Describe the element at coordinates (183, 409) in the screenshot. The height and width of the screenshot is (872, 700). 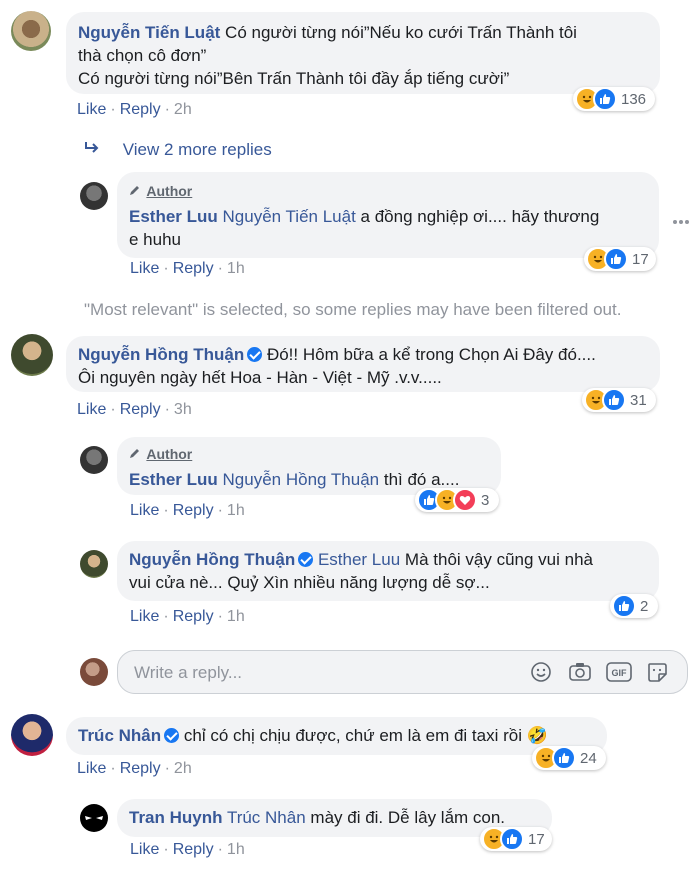
I see `timestamp: 3h` at that location.